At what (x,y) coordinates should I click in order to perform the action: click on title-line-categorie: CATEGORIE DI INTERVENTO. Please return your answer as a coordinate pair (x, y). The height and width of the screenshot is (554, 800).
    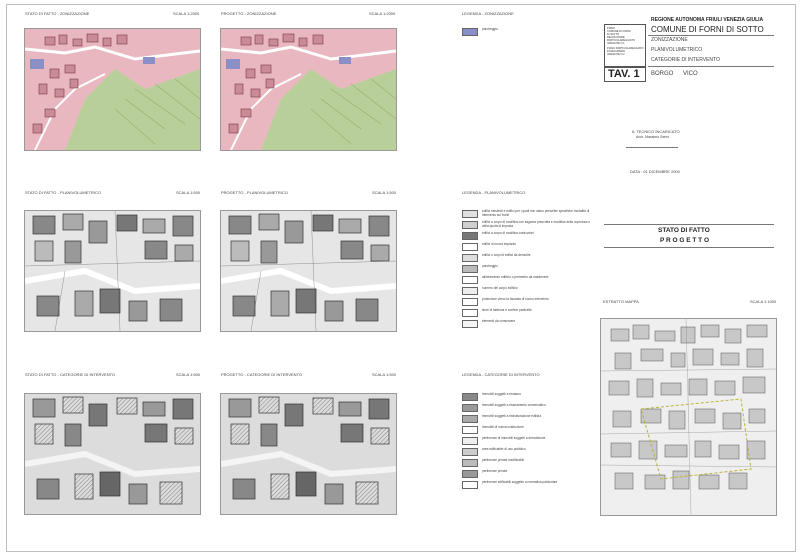
    Looking at the image, I should click on (685, 60).